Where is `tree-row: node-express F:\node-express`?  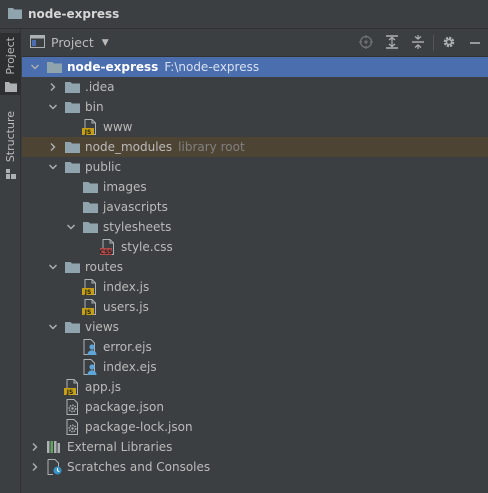 tree-row: node-express F:\node-express is located at coordinates (255, 67).